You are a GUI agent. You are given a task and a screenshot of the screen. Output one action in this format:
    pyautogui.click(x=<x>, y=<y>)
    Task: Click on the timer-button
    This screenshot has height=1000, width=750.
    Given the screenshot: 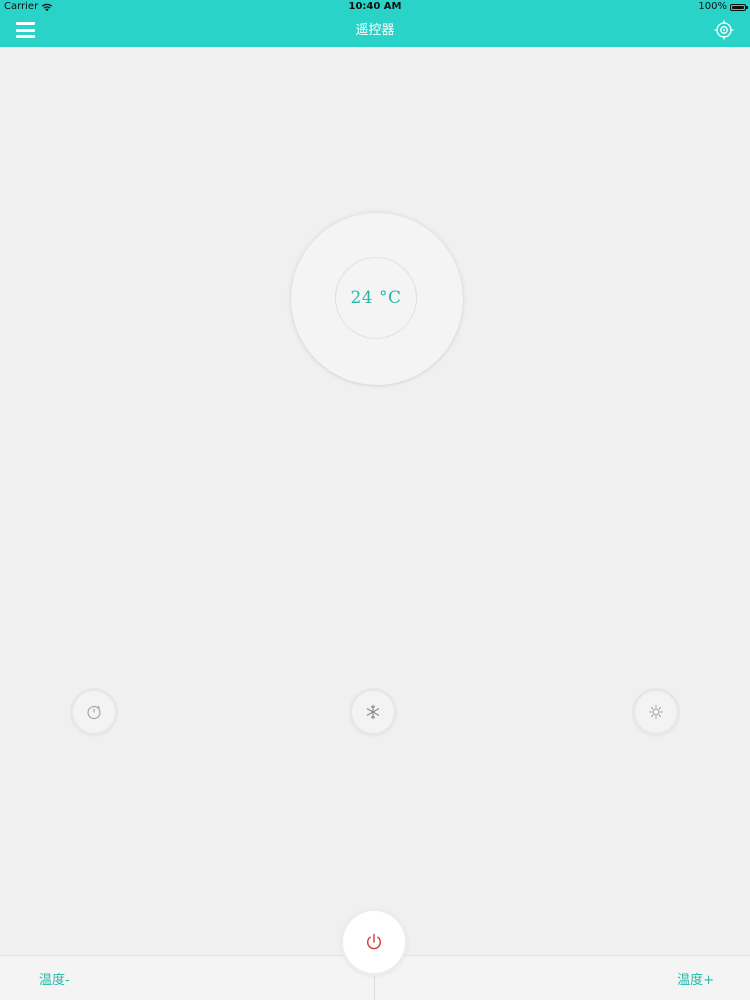 What is the action you would take?
    pyautogui.click(x=94, y=712)
    